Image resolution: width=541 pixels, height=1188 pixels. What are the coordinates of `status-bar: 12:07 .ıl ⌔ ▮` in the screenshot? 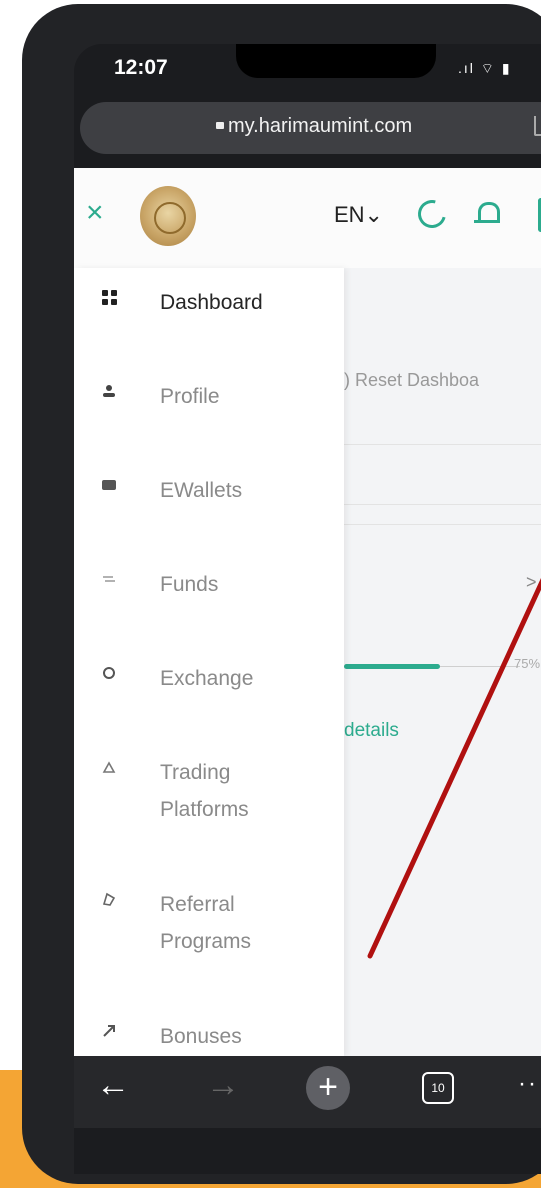 It's located at (307, 74).